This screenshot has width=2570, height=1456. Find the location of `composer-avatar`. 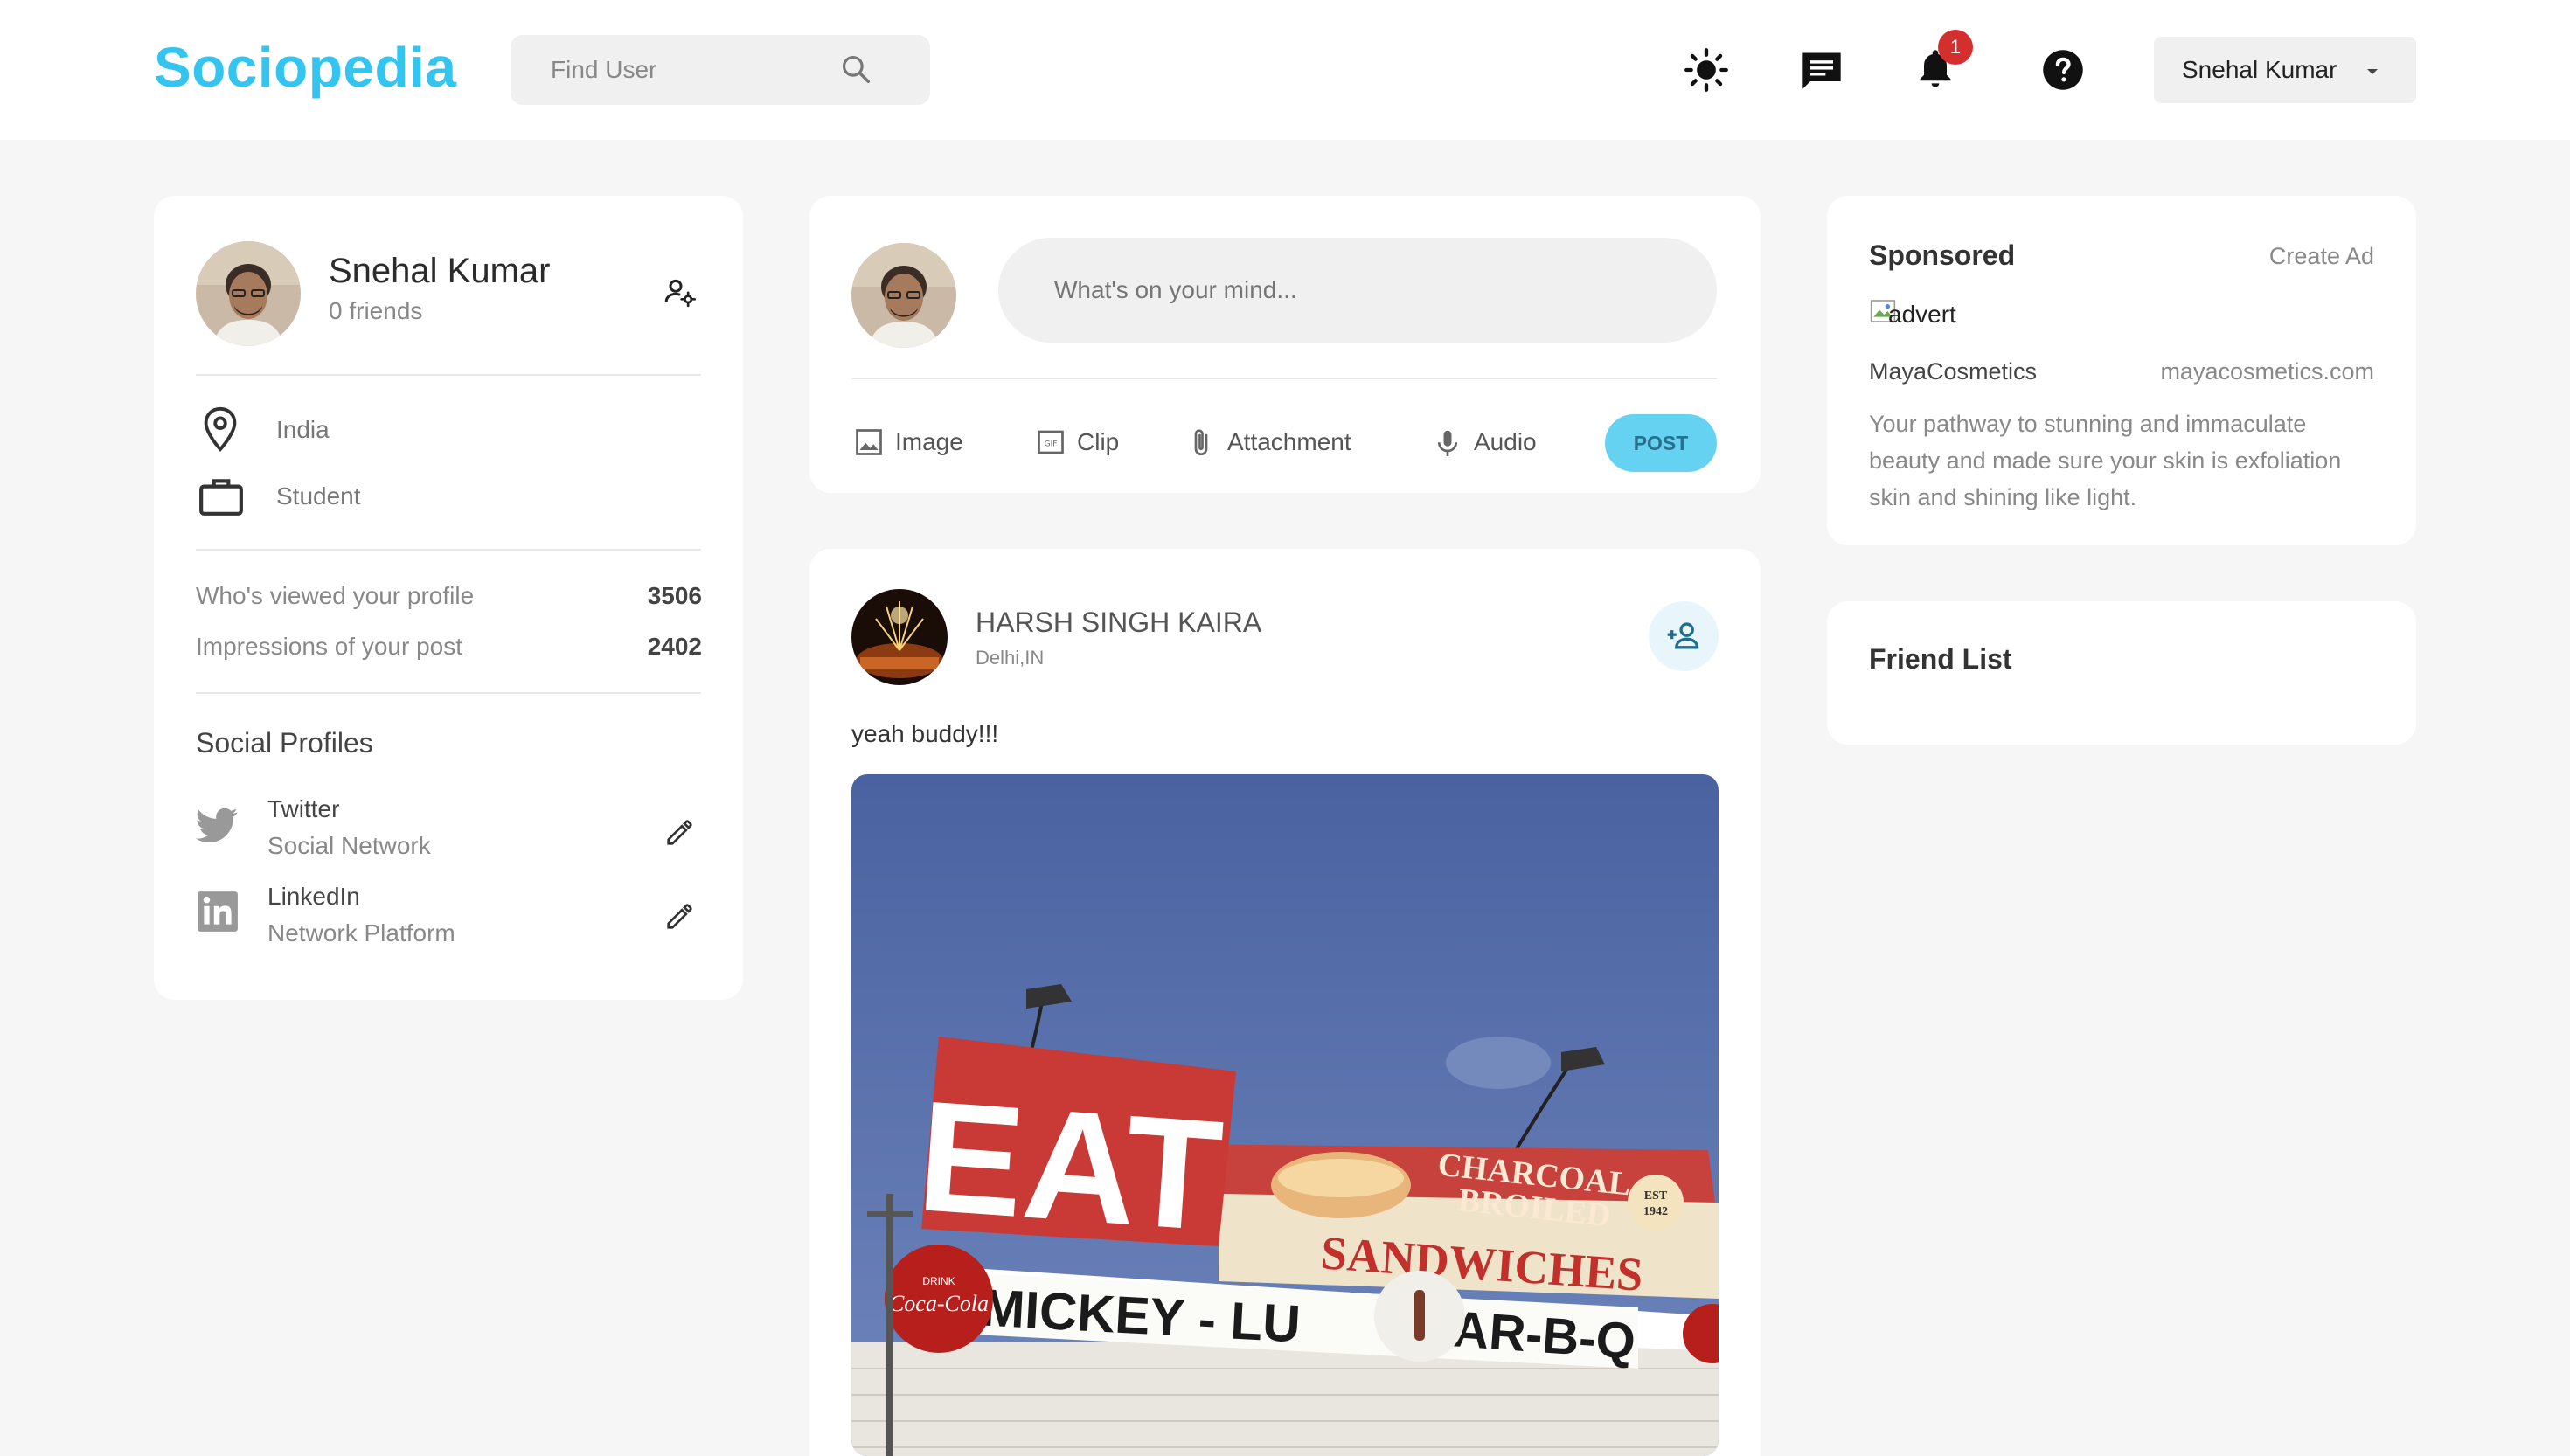

composer-avatar is located at coordinates (903, 295).